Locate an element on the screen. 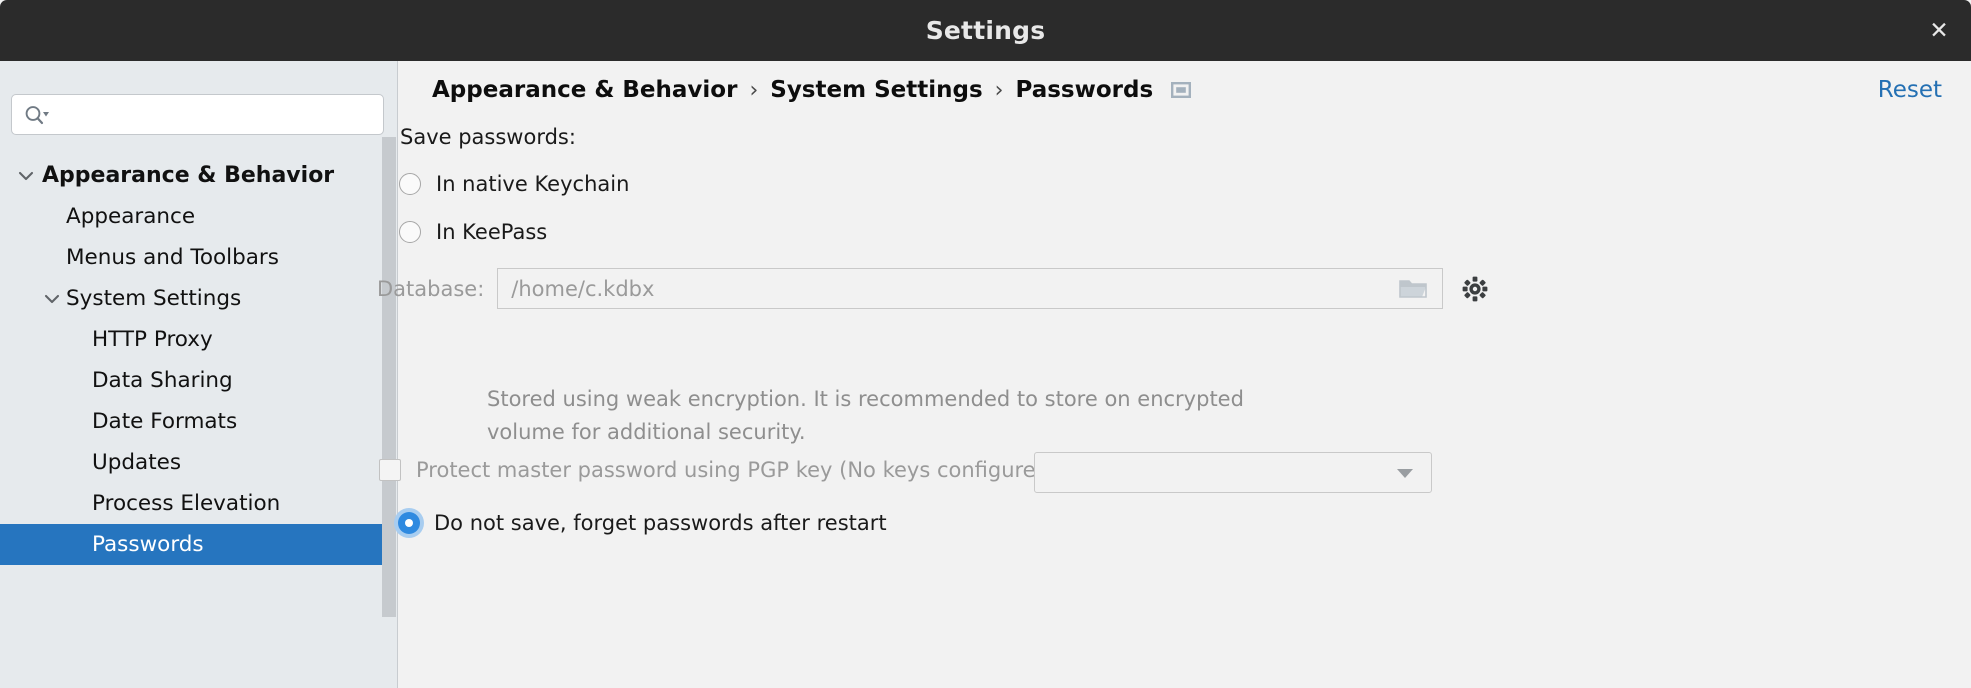 The height and width of the screenshot is (688, 1971). search-box is located at coordinates (197, 114).